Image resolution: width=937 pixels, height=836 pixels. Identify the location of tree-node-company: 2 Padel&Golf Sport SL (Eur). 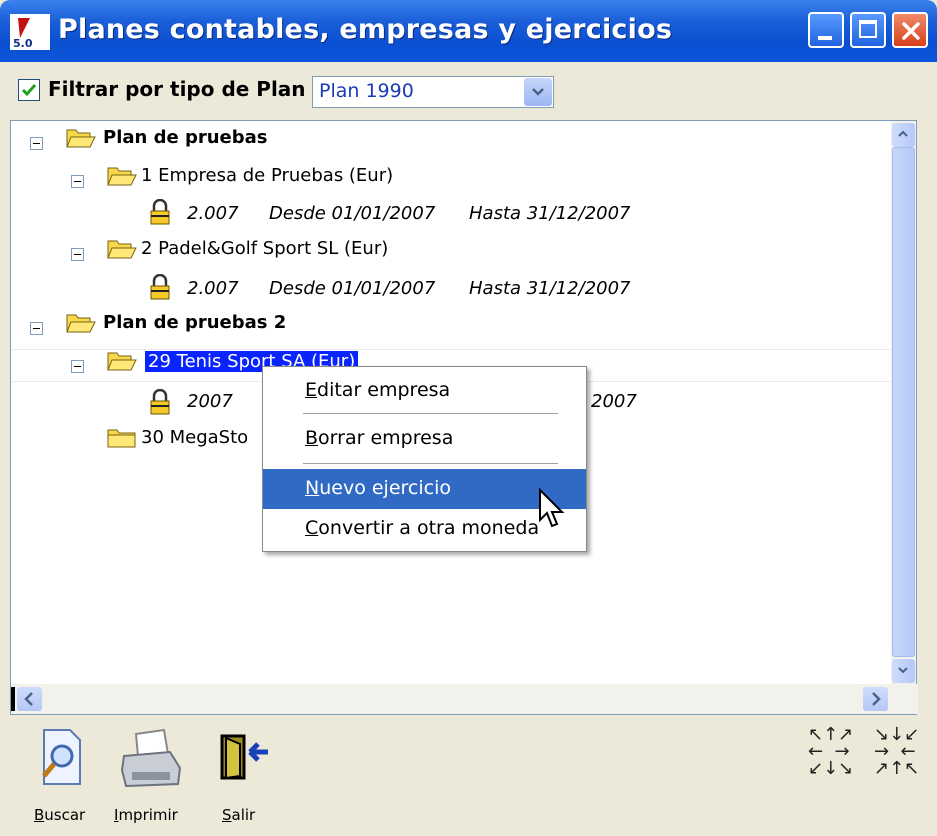
(264, 249).